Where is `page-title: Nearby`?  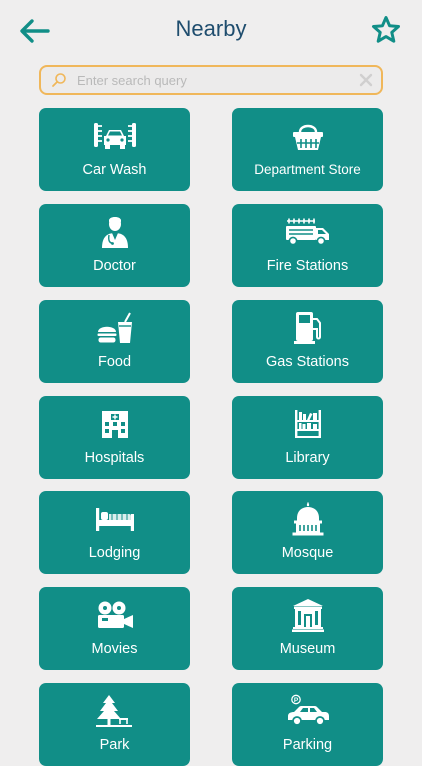
page-title: Nearby is located at coordinates (211, 28).